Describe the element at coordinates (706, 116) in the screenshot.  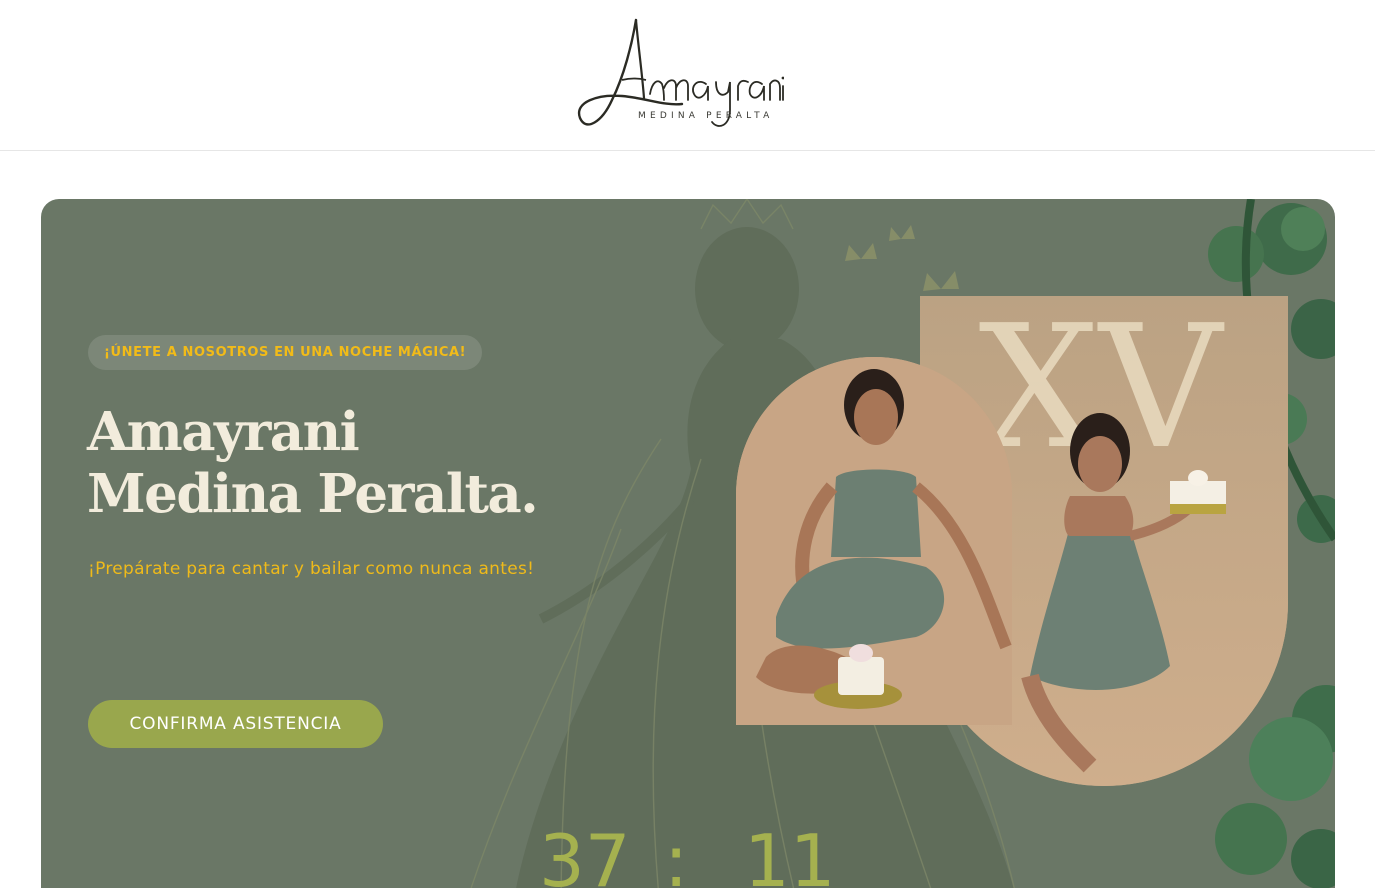
I see `logo-subtitle: MEDINA PERALTA` at that location.